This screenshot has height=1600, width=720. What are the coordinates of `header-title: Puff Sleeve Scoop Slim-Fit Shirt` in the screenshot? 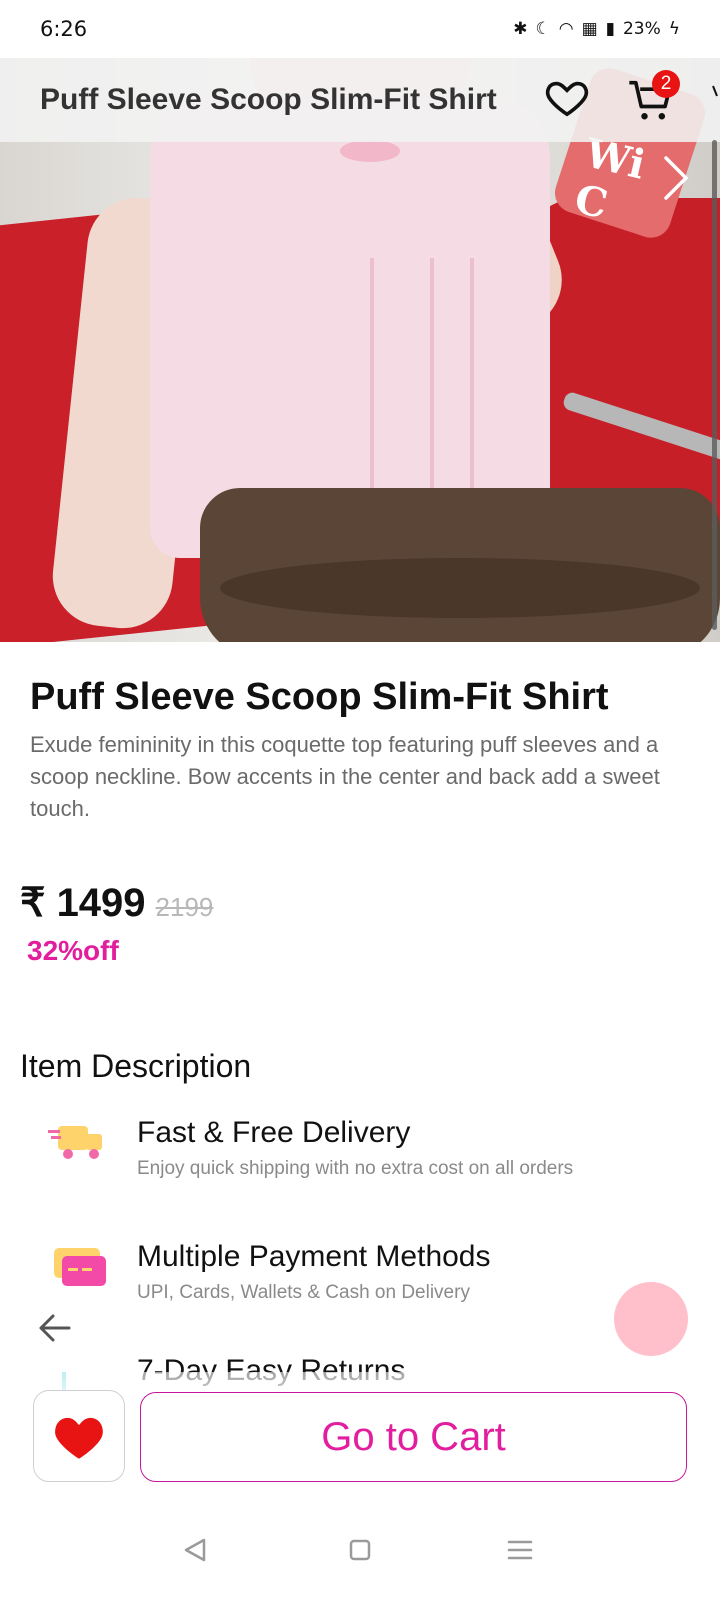 It's located at (268, 99).